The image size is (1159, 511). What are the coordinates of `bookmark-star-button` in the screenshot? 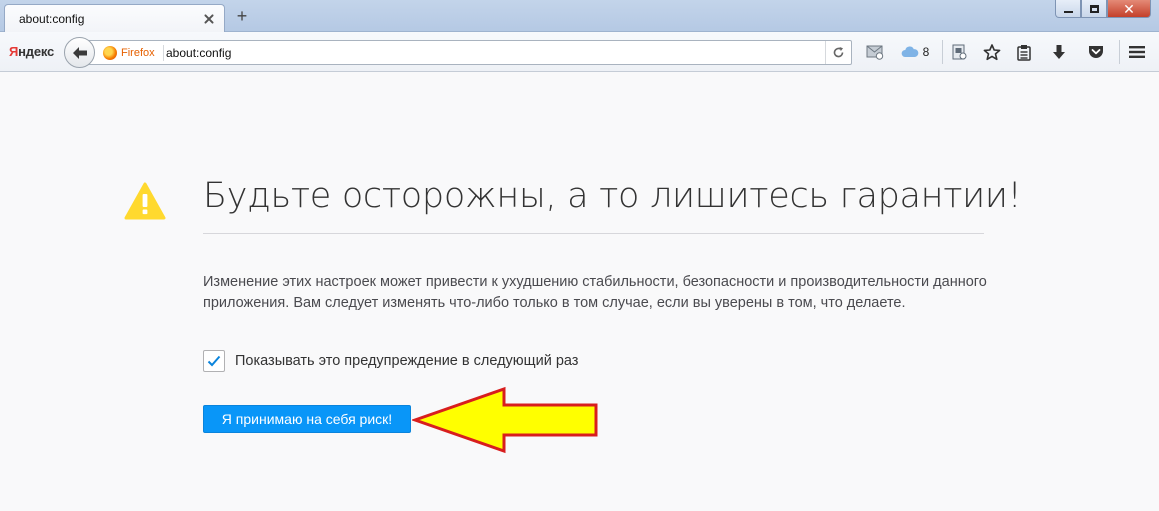 It's located at (992, 52).